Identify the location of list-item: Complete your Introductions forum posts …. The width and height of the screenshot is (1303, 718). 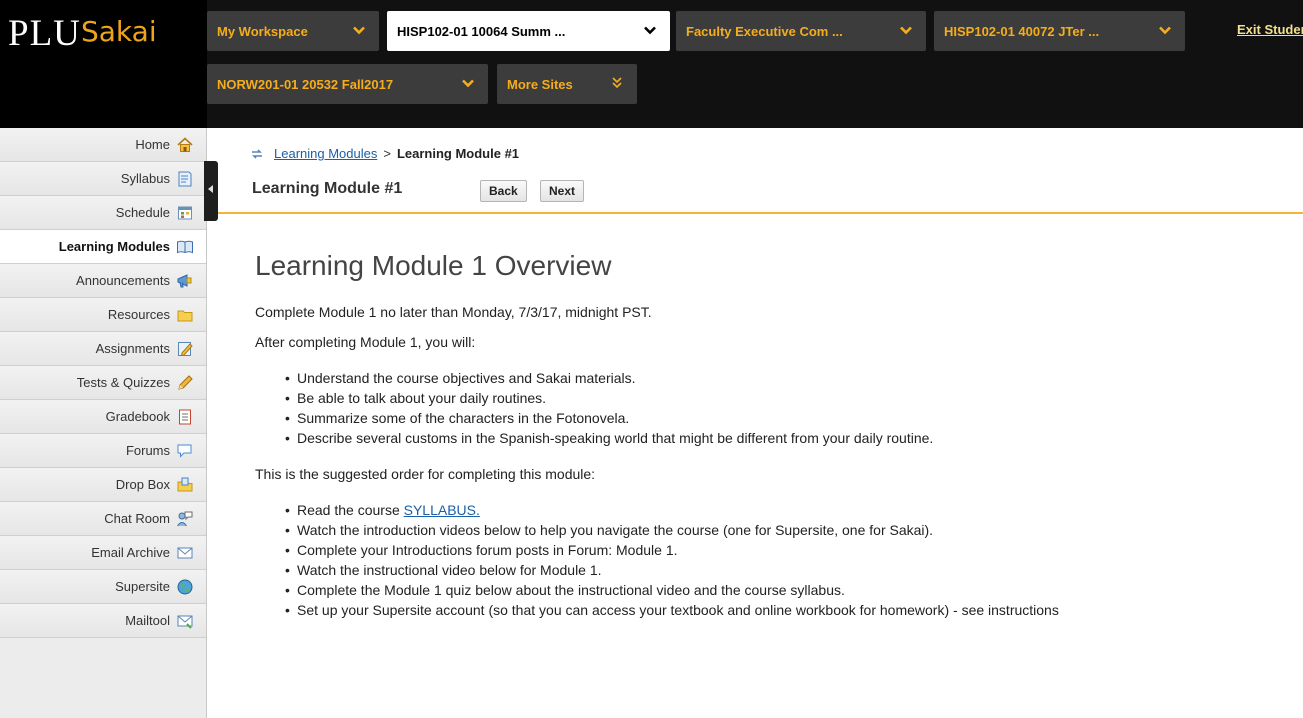
(794, 550).